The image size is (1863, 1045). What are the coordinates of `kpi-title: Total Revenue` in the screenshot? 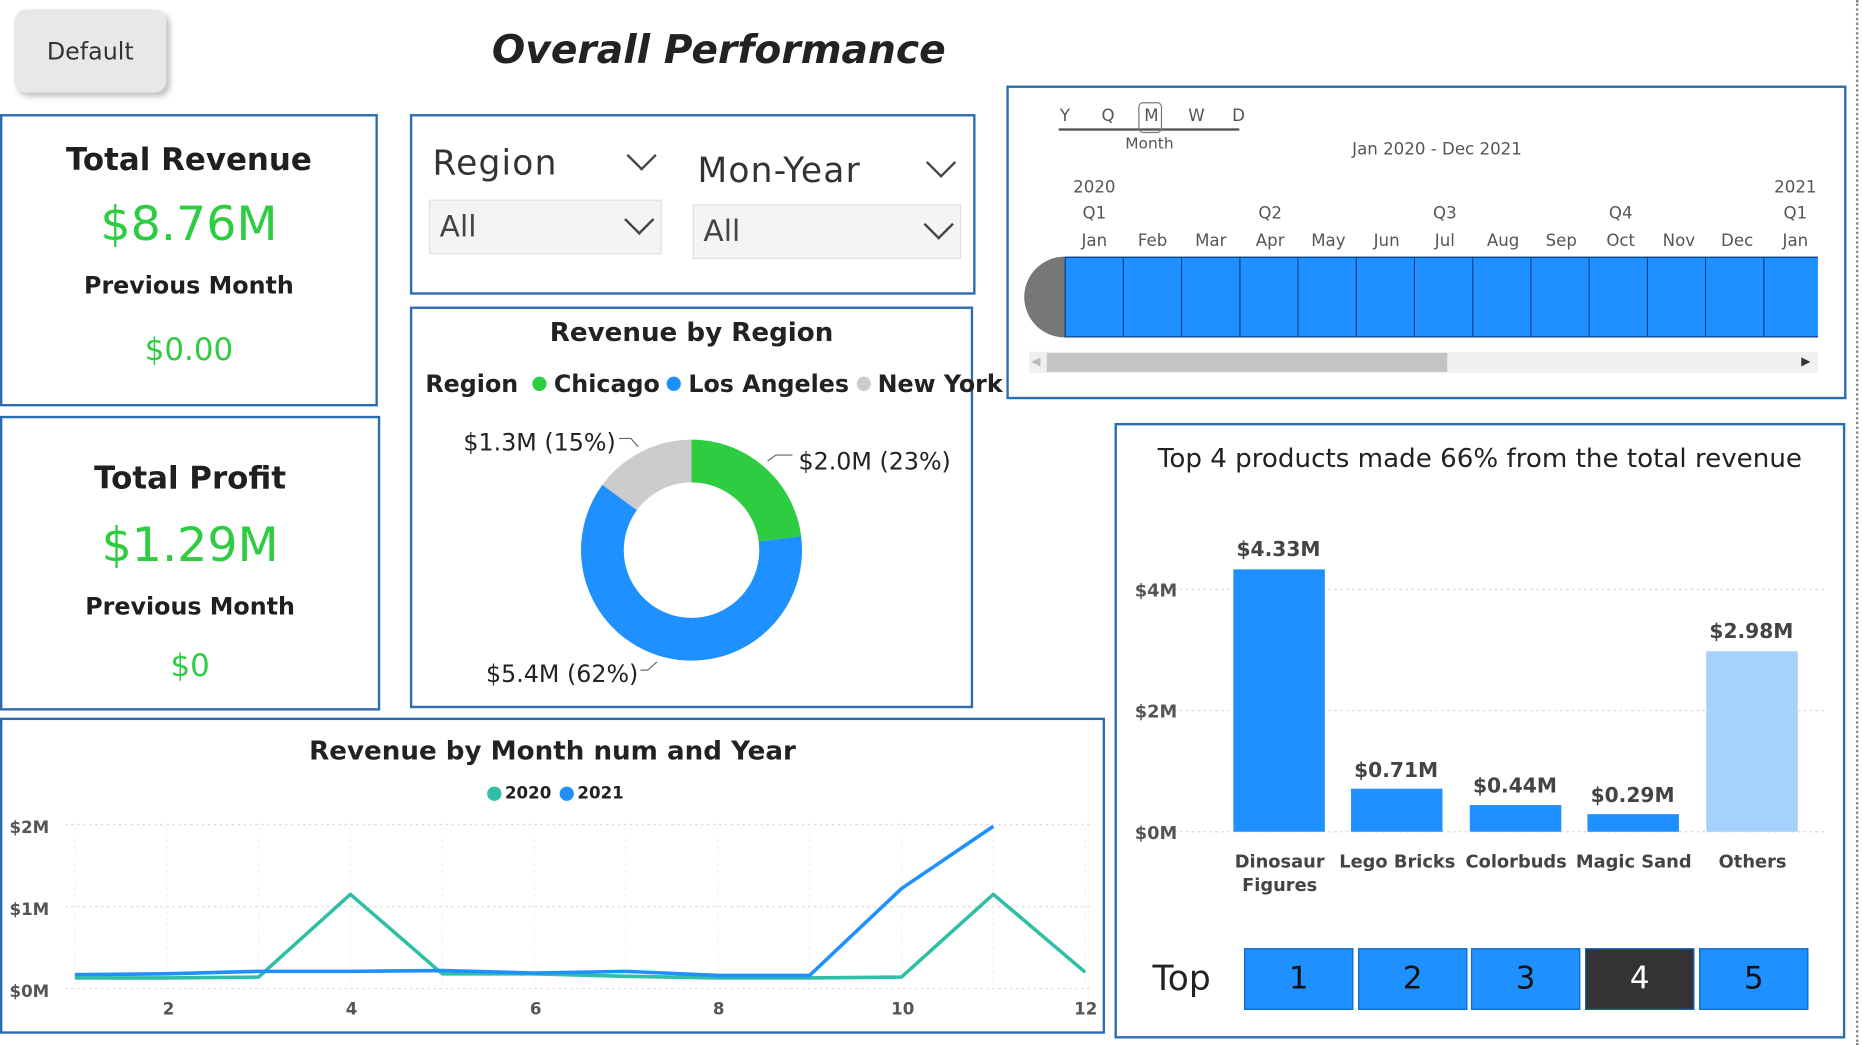 It's located at (188, 160).